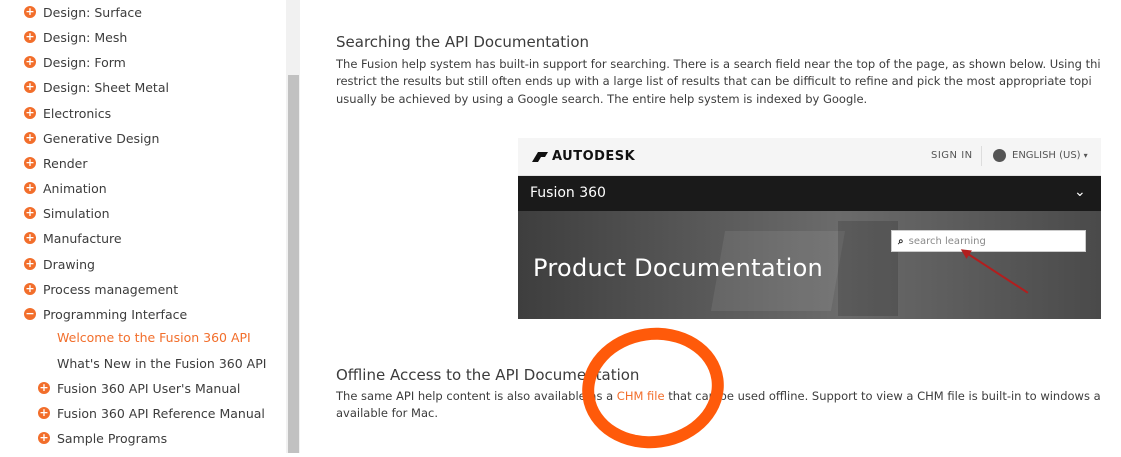 The width and height of the screenshot is (1121, 457). Describe the element at coordinates (82, 238) in the screenshot. I see `nav-label: Manufacture` at that location.